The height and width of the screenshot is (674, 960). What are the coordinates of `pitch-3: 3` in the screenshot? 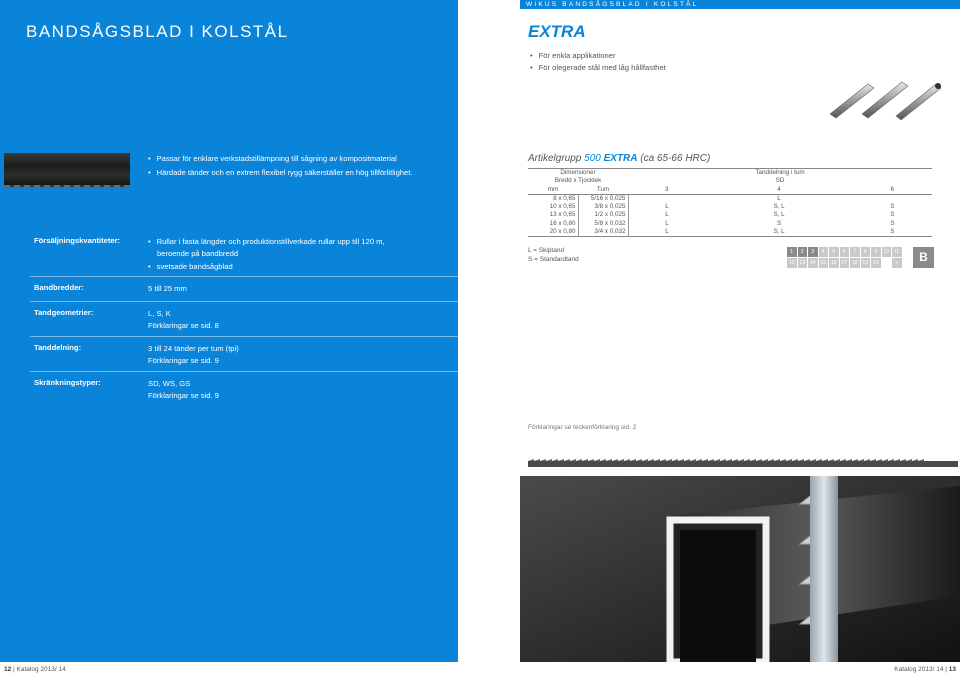 It's located at (667, 190).